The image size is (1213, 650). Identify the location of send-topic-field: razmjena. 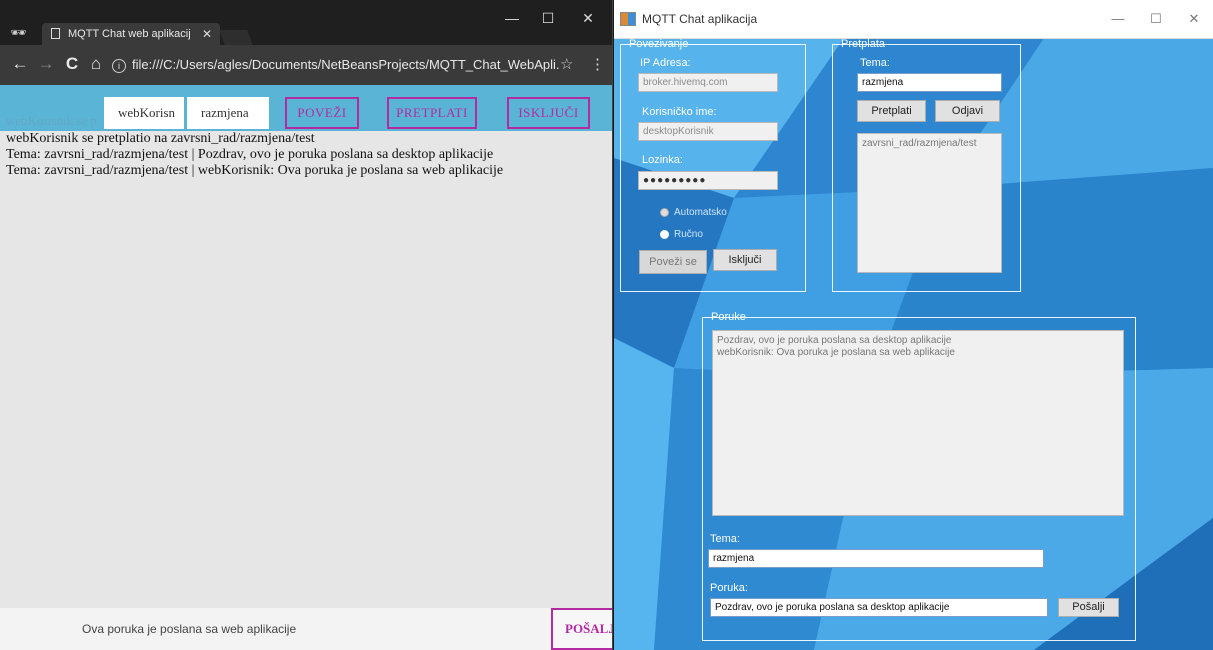
(876, 558).